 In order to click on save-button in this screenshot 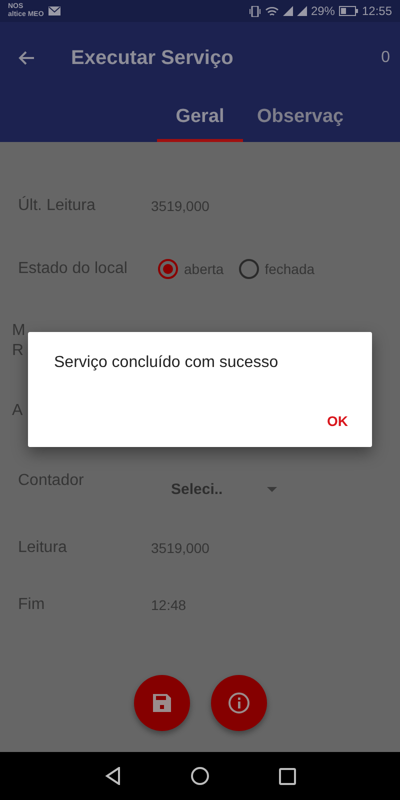, I will do `click(162, 703)`.